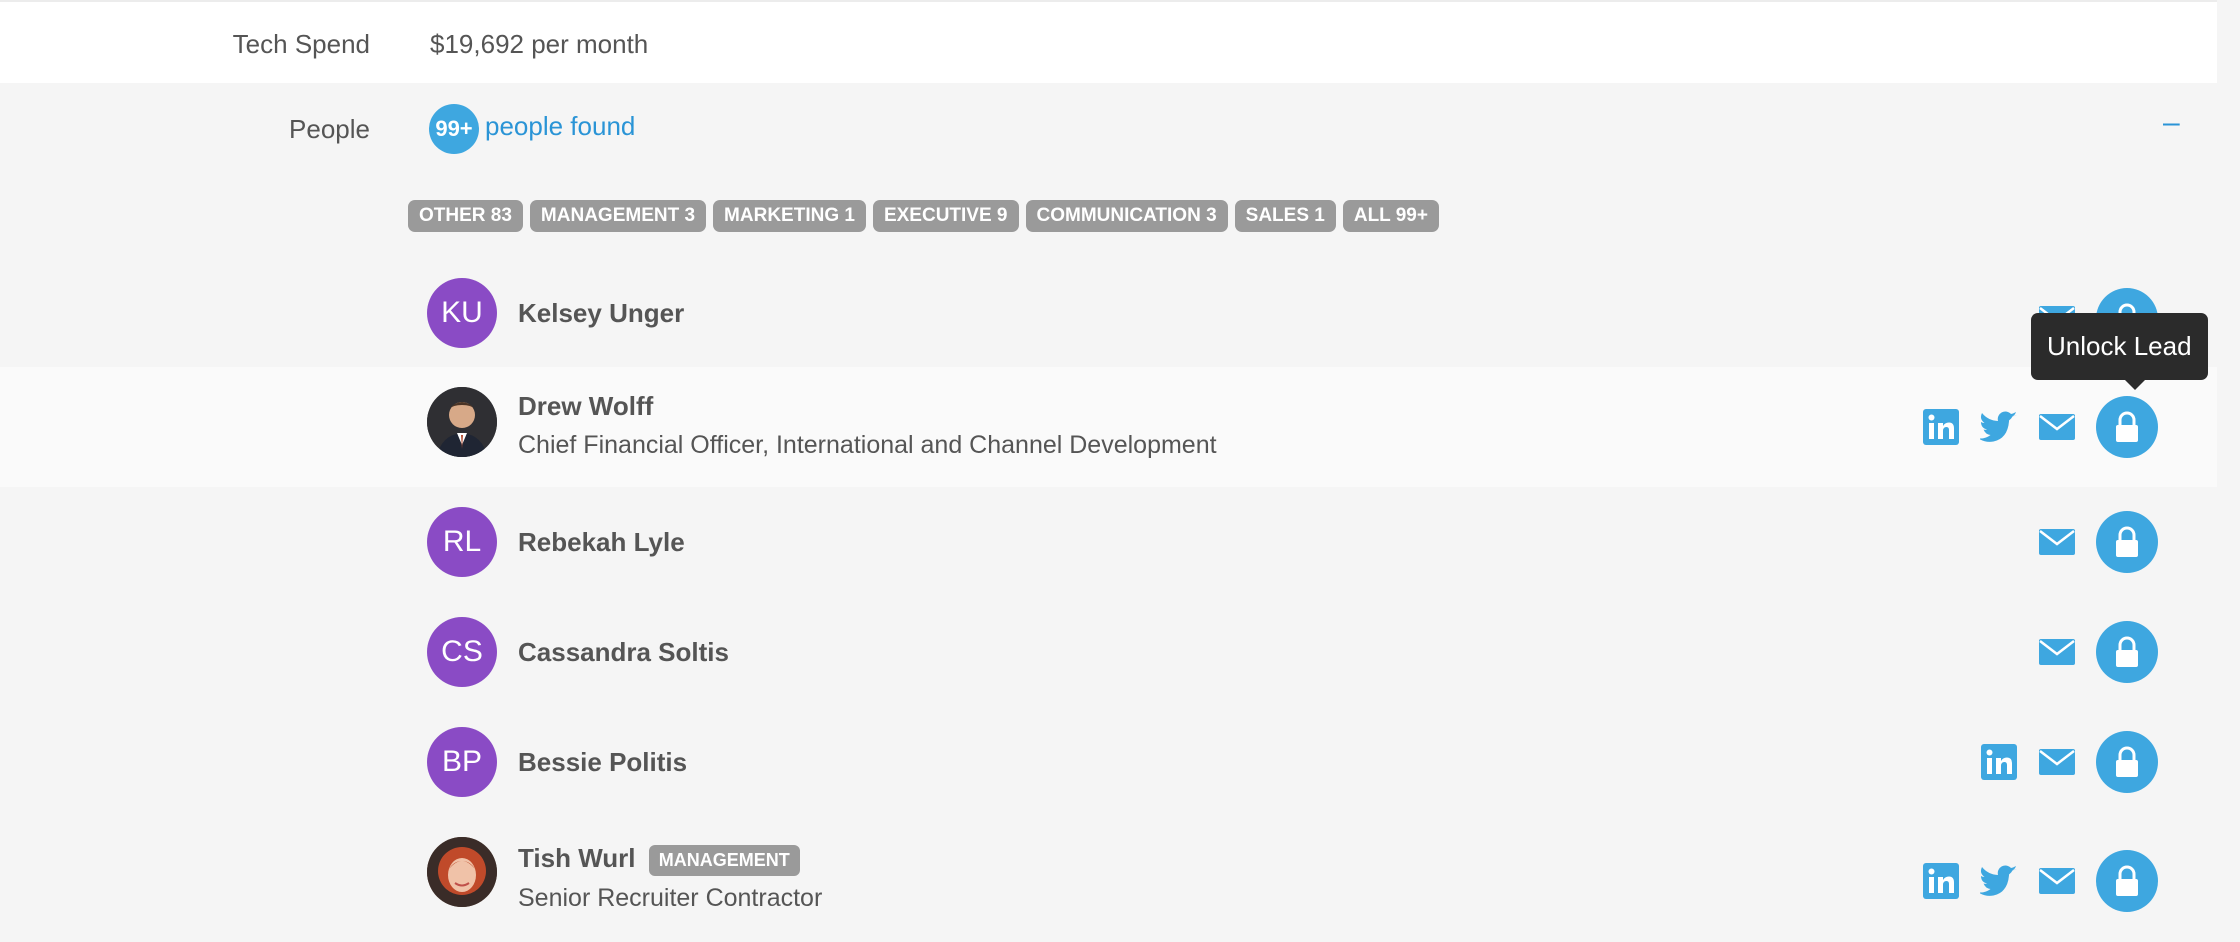 This screenshot has height=942, width=2240. What do you see at coordinates (462, 542) in the screenshot?
I see `avatar: RL` at bounding box center [462, 542].